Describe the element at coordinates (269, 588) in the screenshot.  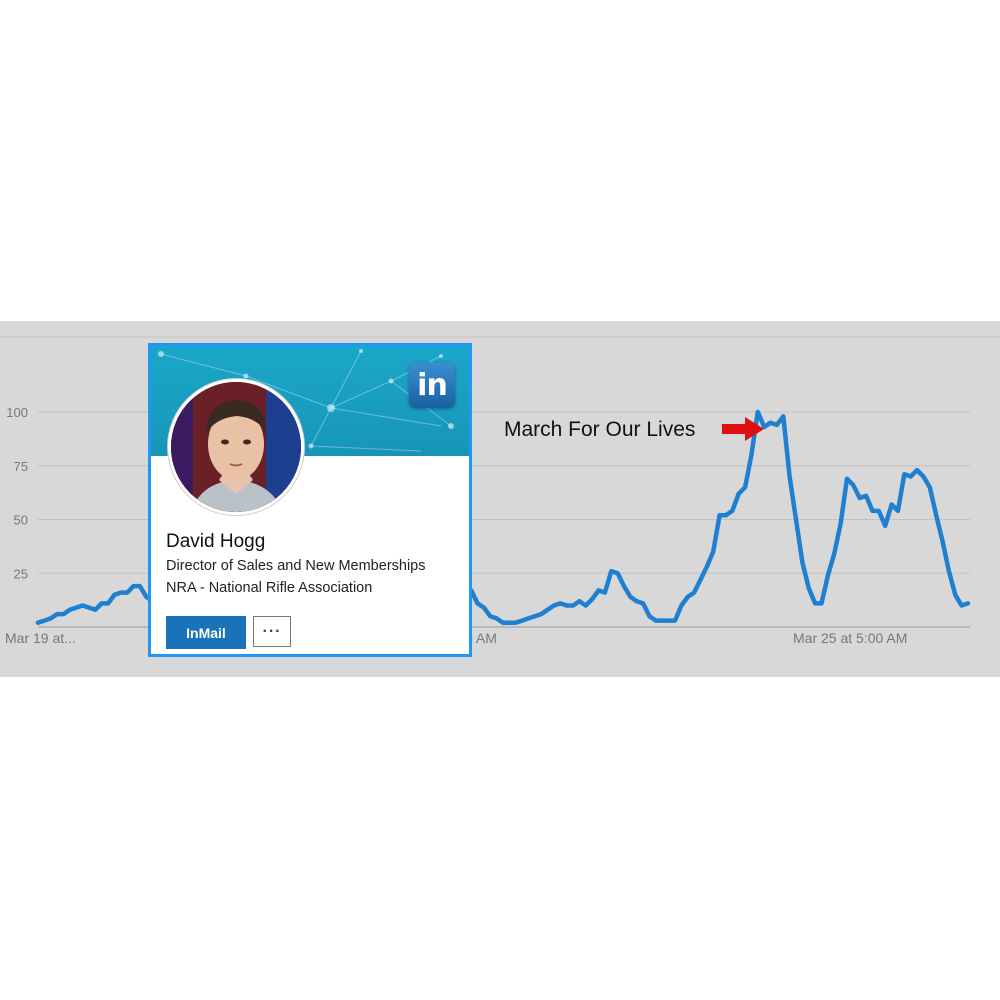
I see `person-company: NRA - National Rifle Association` at that location.